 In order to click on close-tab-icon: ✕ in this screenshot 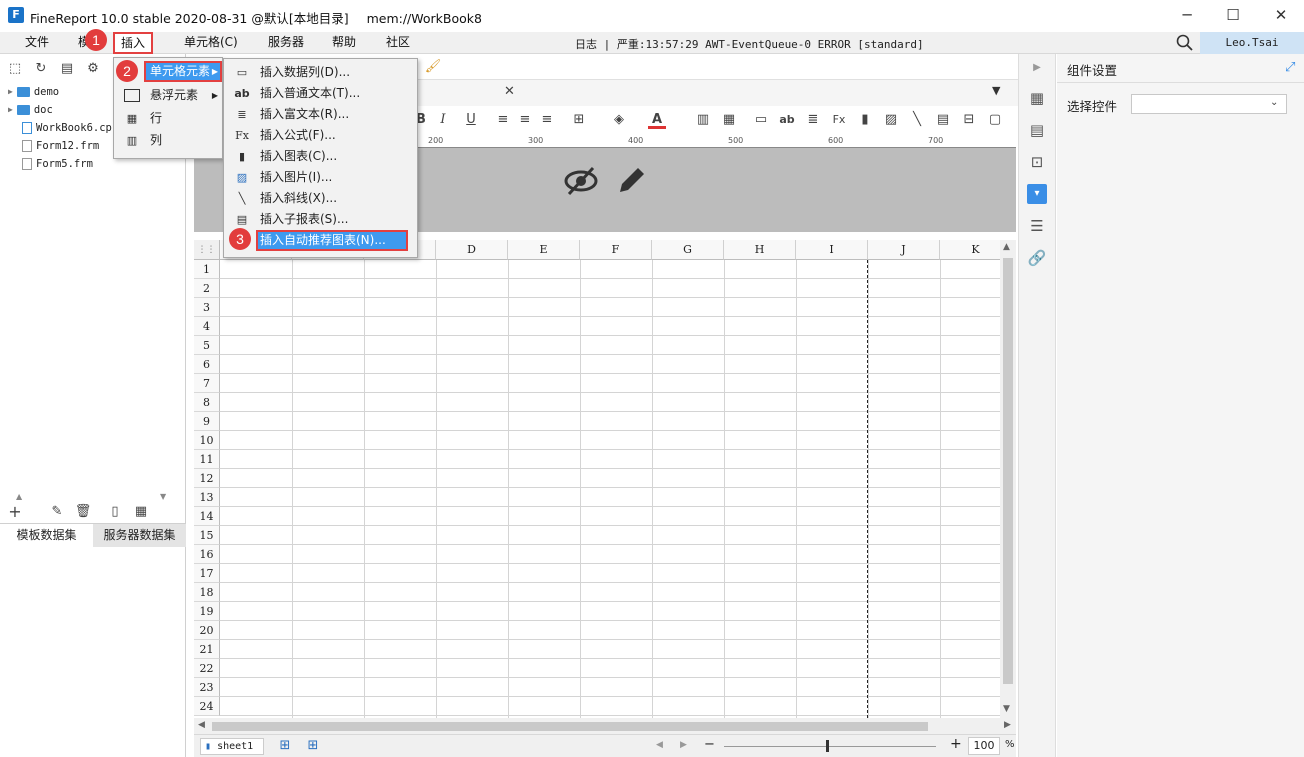, I will do `click(509, 91)`.